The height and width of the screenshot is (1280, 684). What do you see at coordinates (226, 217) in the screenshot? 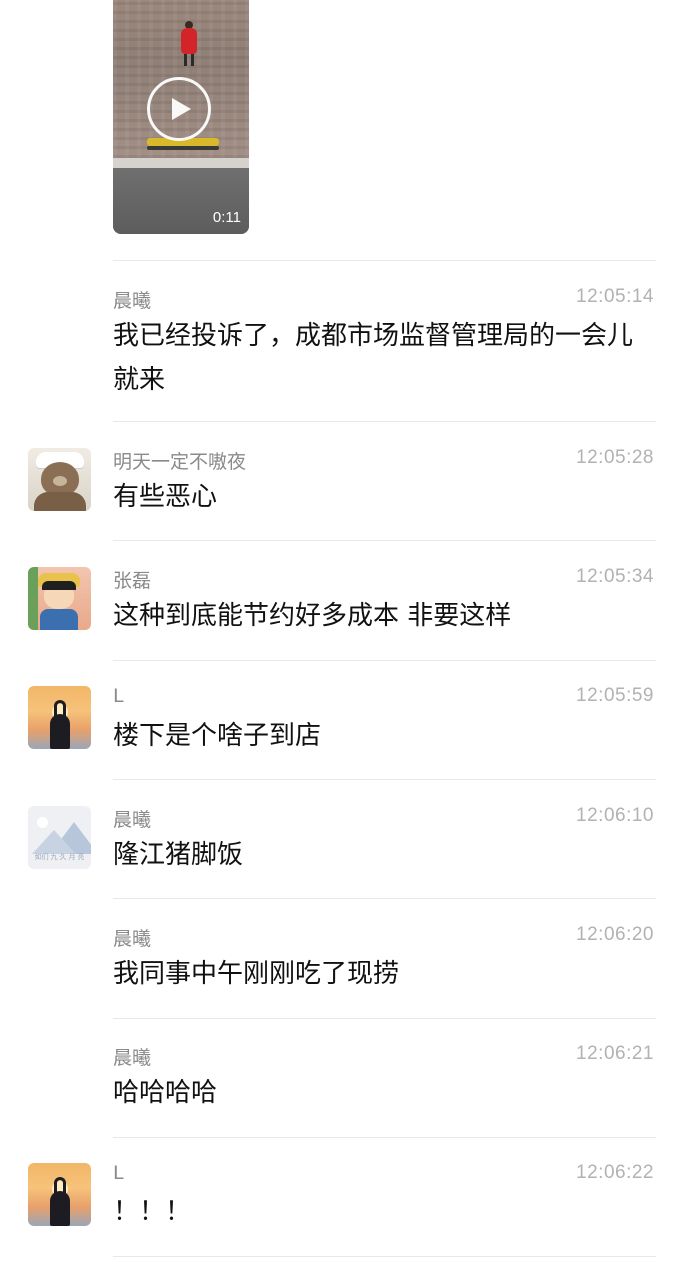
I see `video-duration: 0:11` at bounding box center [226, 217].